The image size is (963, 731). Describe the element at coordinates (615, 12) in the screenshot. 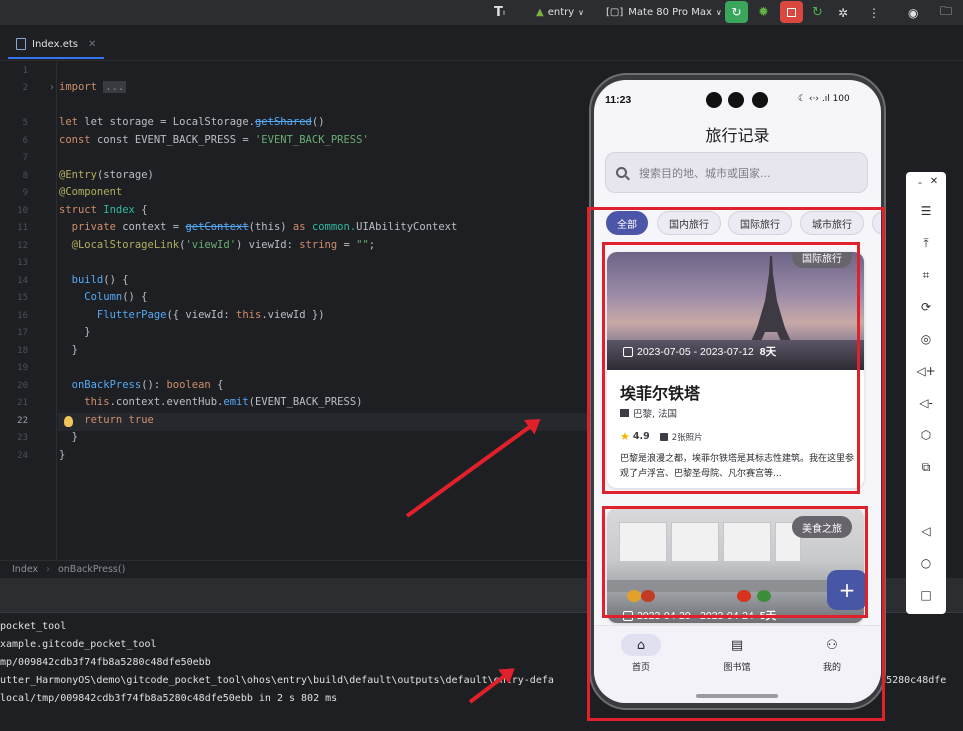

I see `device-icon: [▢]` at that location.